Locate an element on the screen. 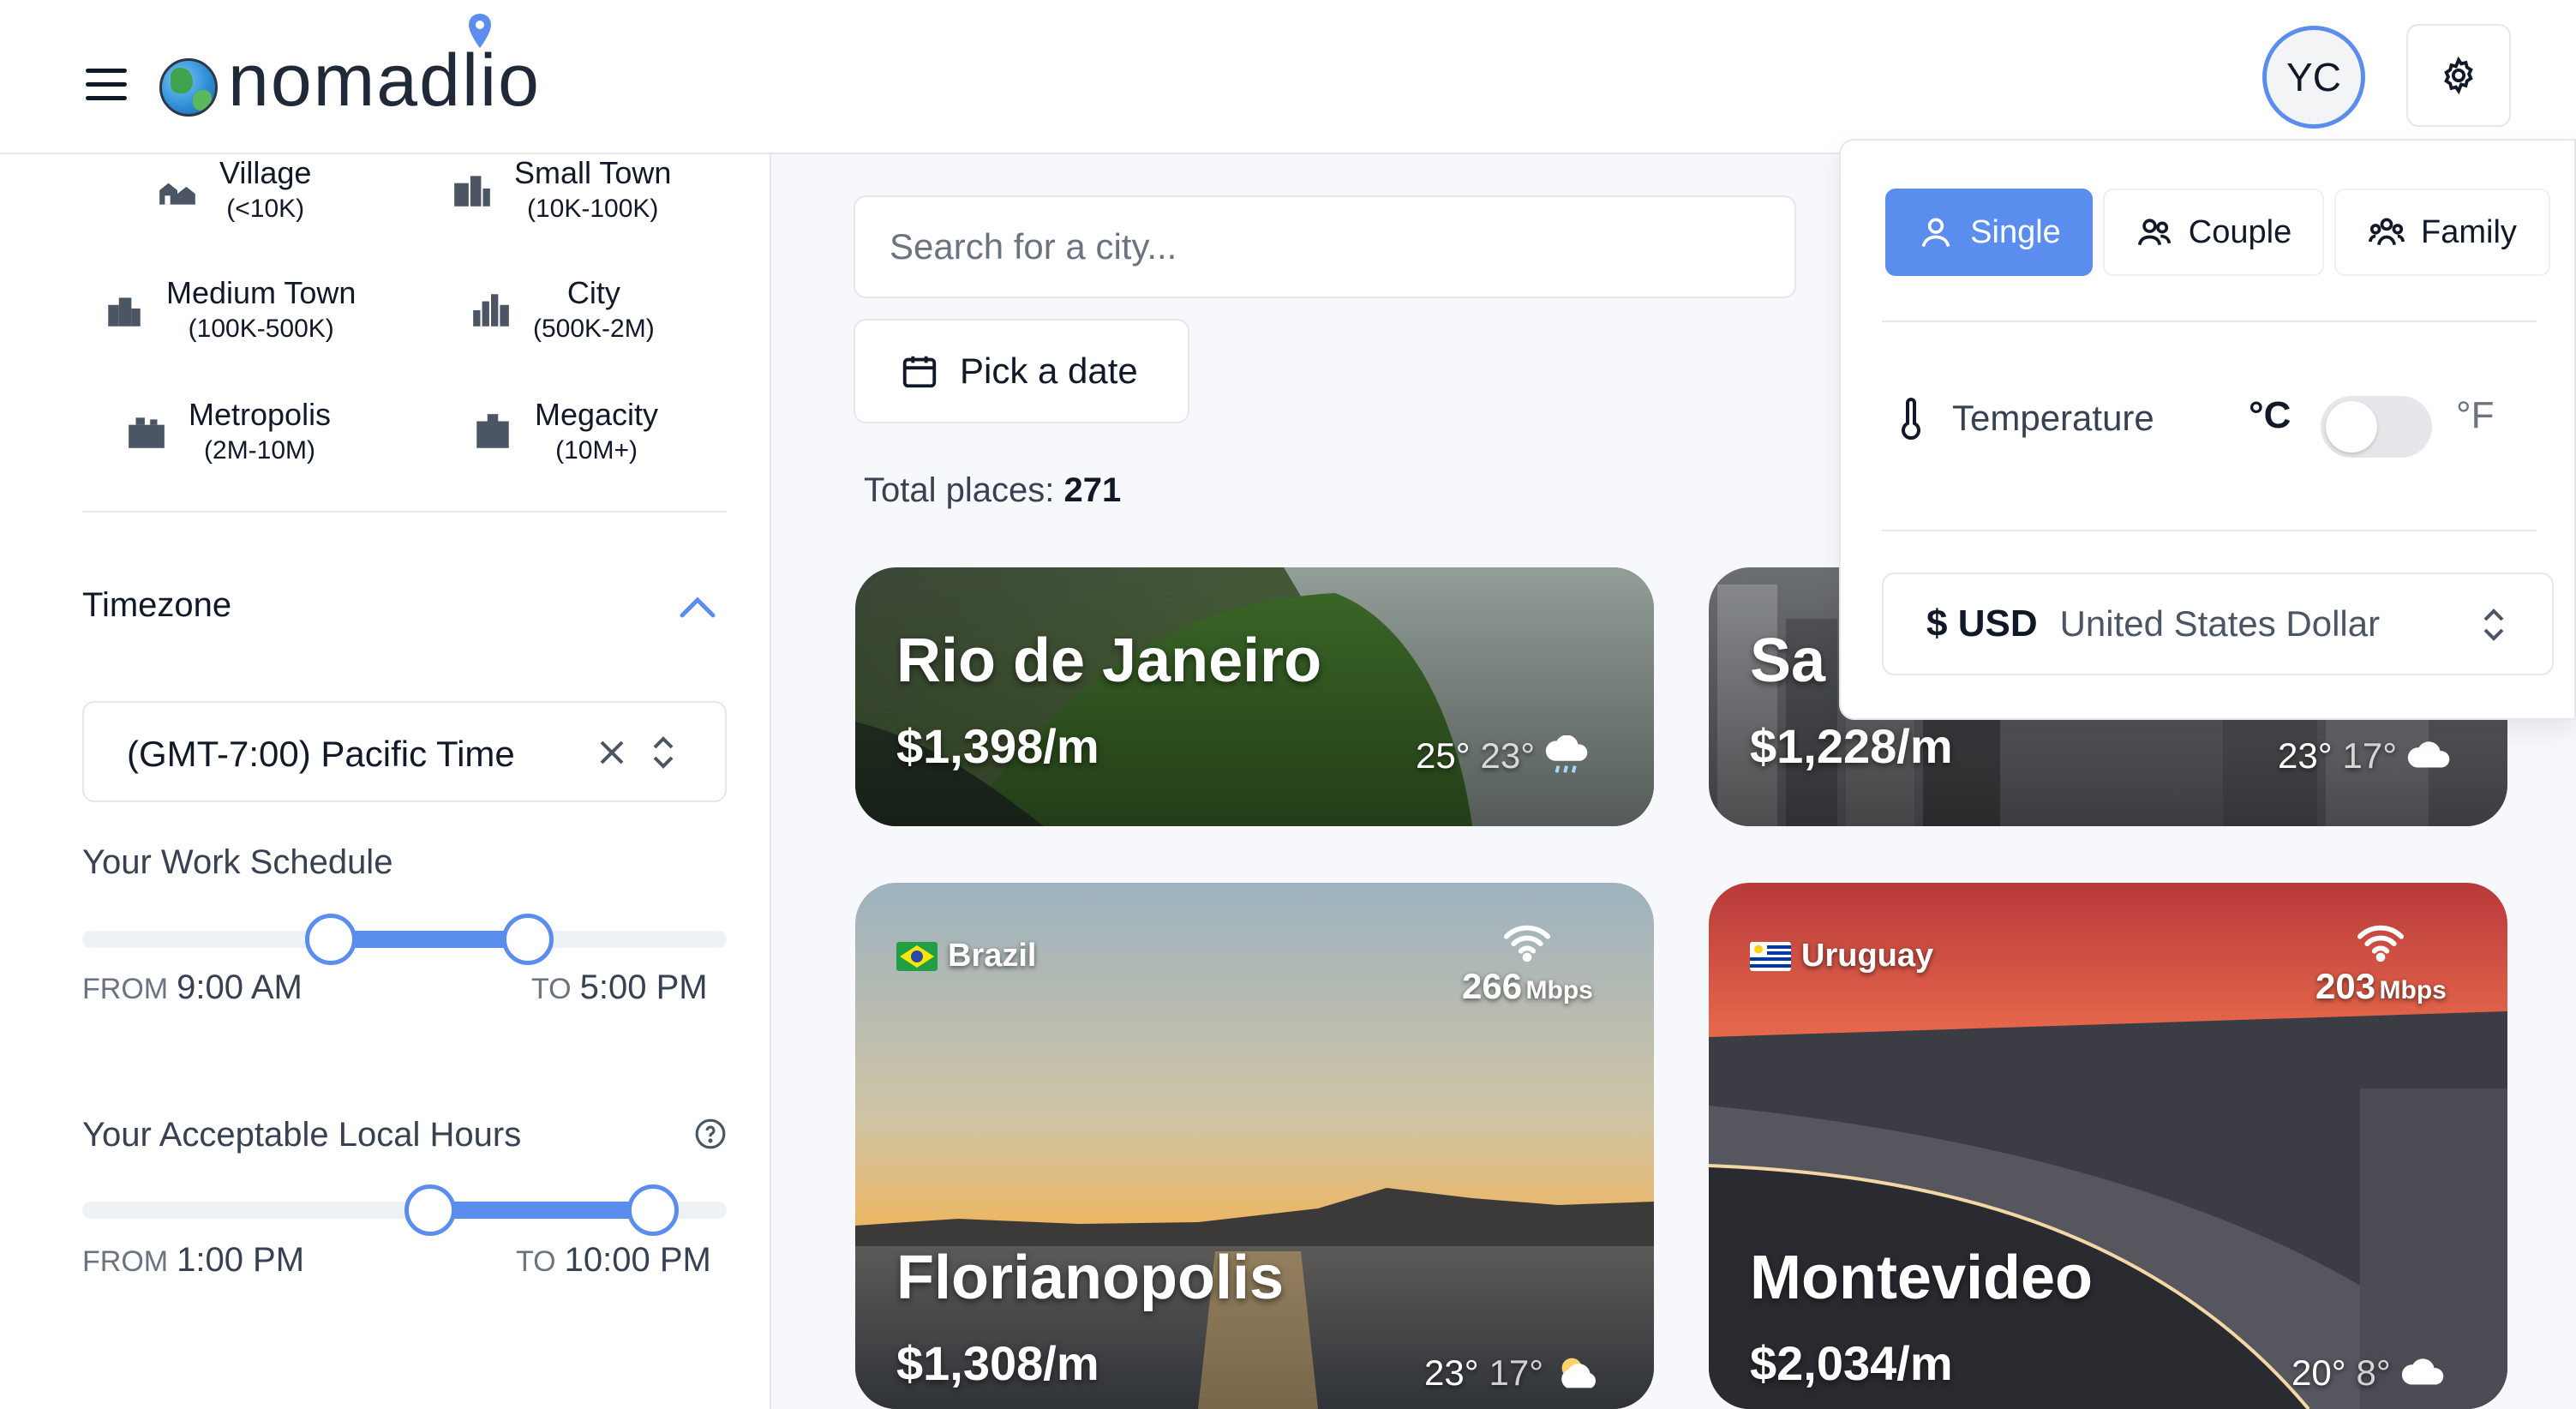 The height and width of the screenshot is (1409, 2576). size-option-village: Village (<10K) is located at coordinates (233, 190).